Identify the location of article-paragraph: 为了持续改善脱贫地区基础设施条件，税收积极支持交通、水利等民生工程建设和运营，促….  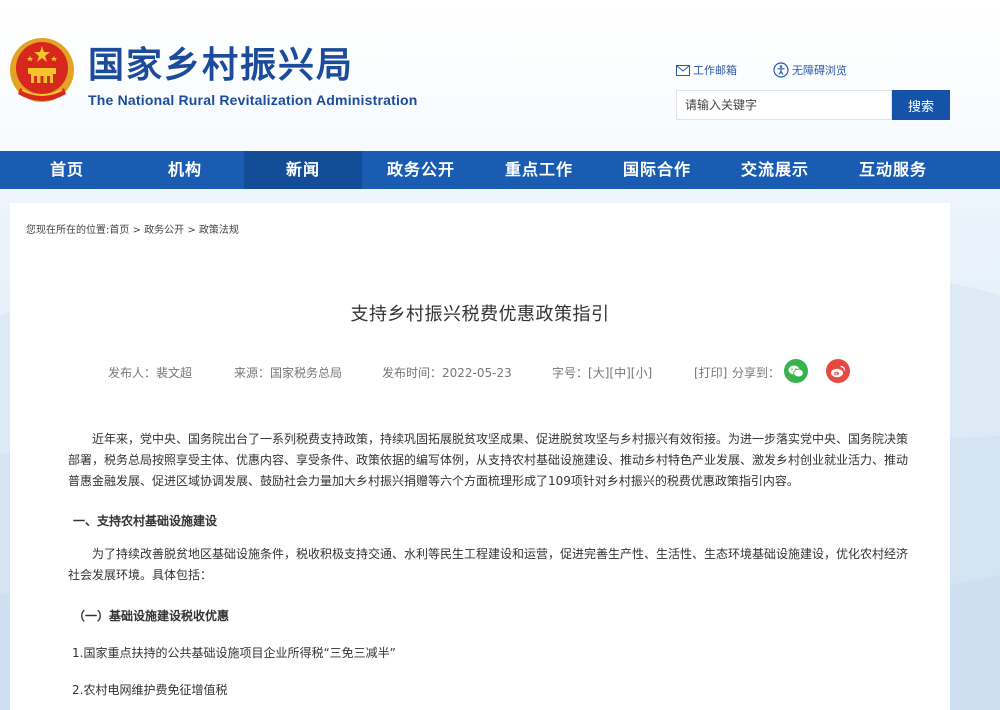
(488, 564).